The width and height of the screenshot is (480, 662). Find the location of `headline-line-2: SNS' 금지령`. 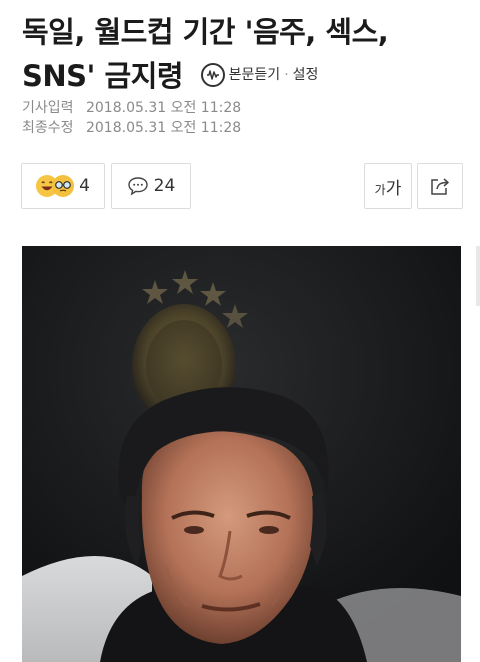

headline-line-2: SNS' 금지령 is located at coordinates (103, 76).